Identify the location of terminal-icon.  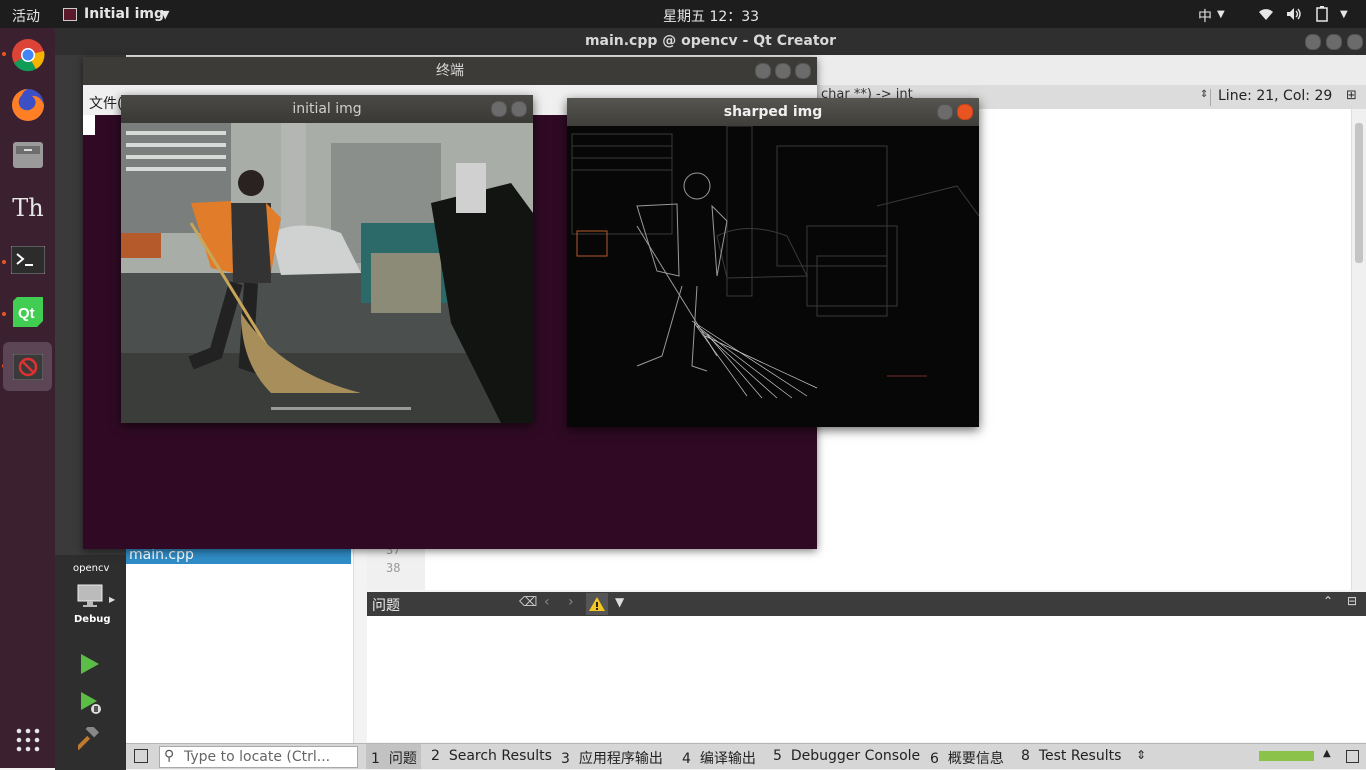
(28, 260).